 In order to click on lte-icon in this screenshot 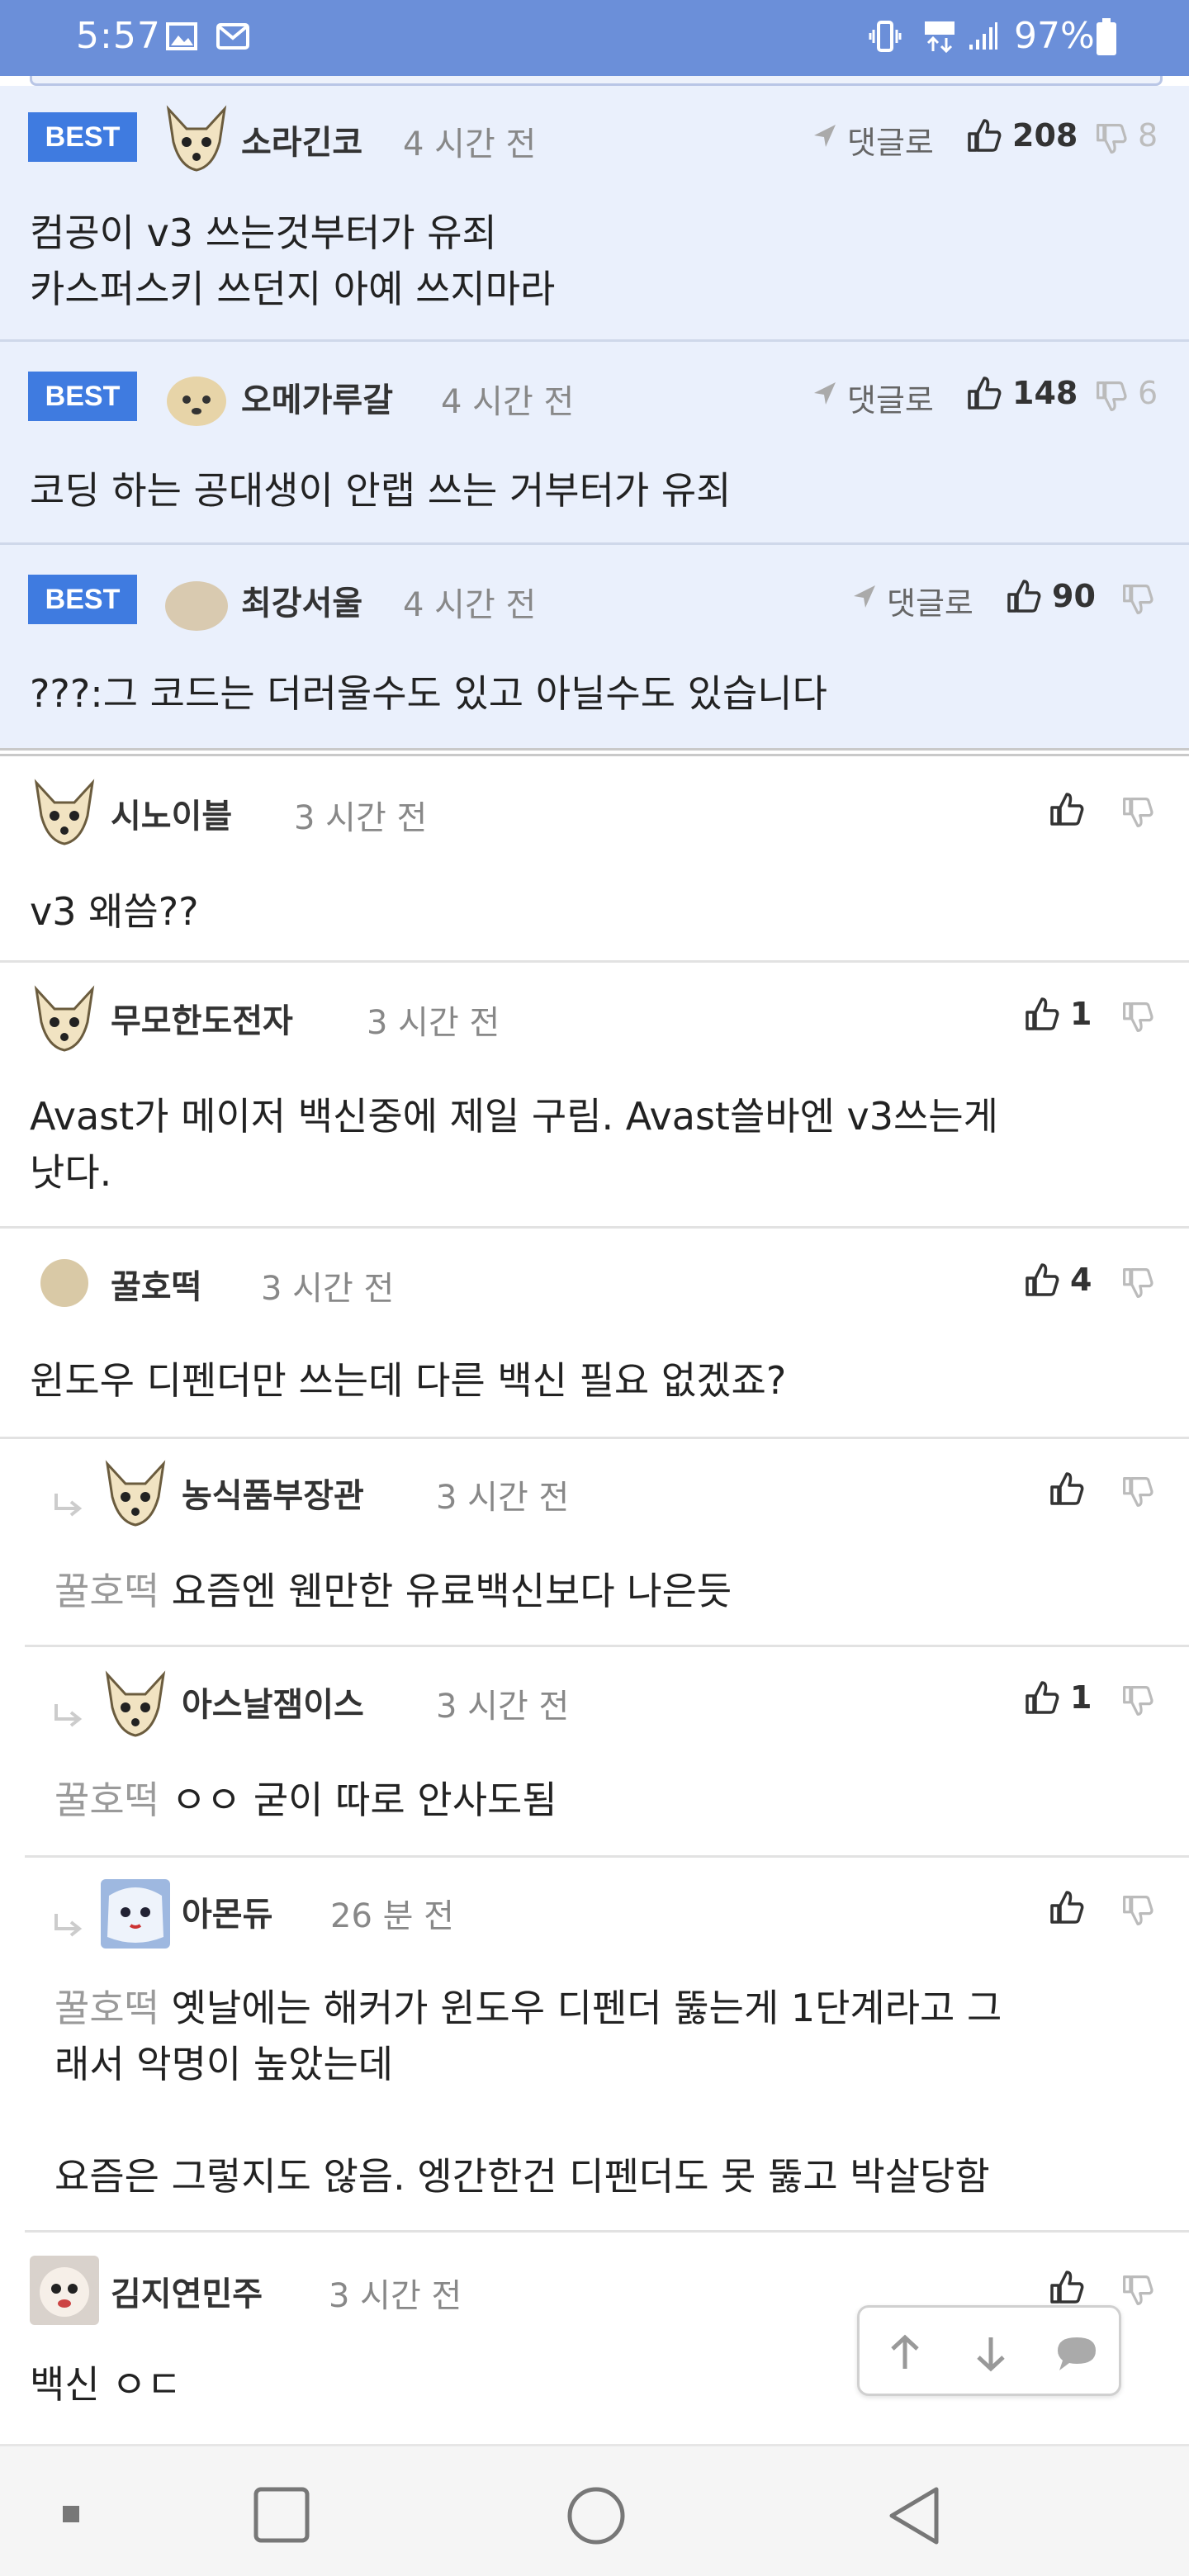, I will do `click(940, 37)`.